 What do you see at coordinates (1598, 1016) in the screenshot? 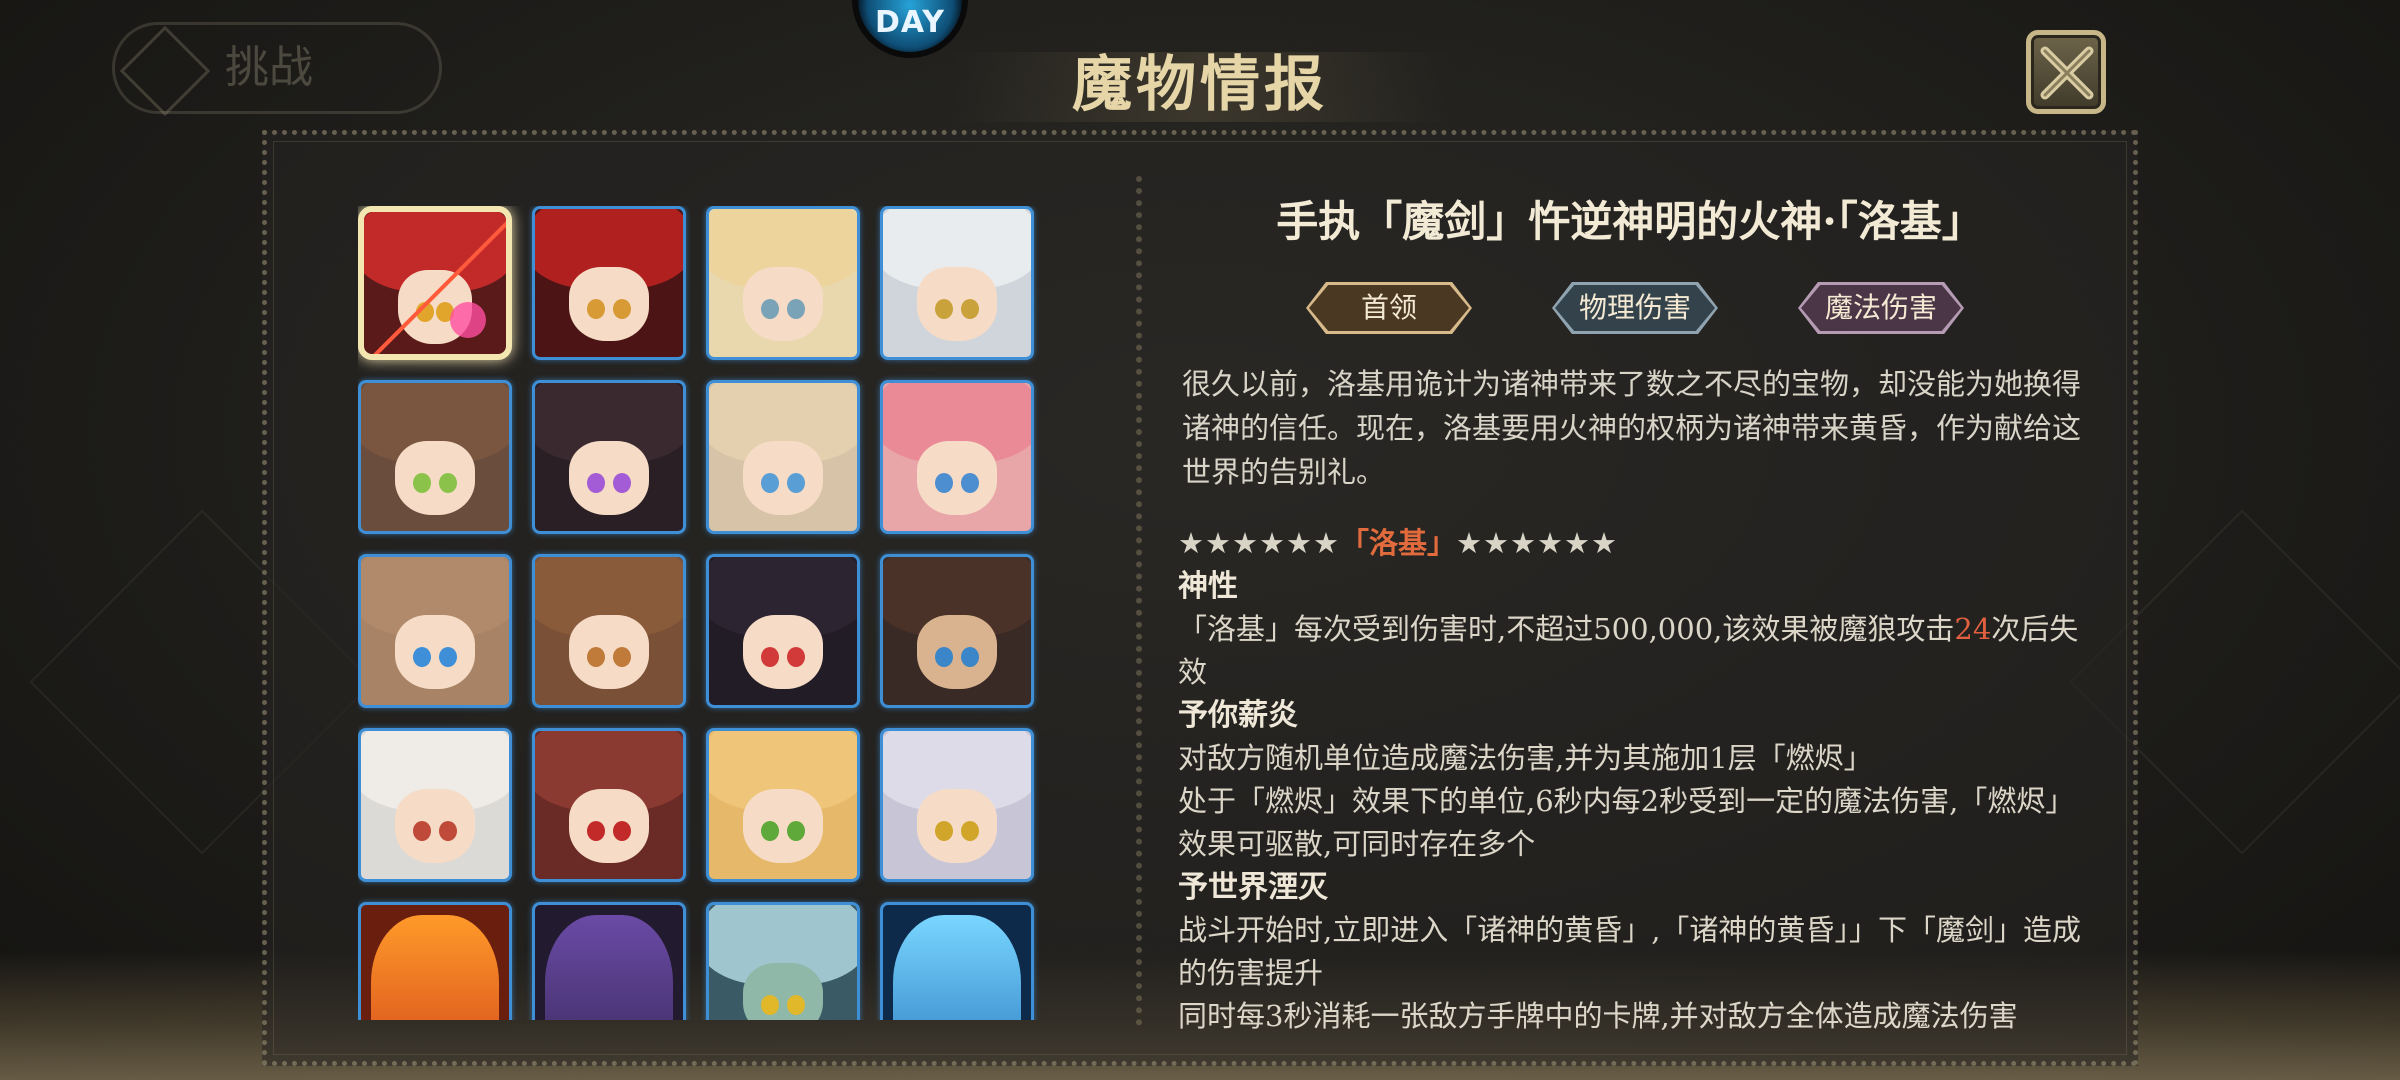
I see `skill-text: 同时每3秒消耗一张敌方手牌中的卡牌,并对敌方全体造成魔法伤害` at bounding box center [1598, 1016].